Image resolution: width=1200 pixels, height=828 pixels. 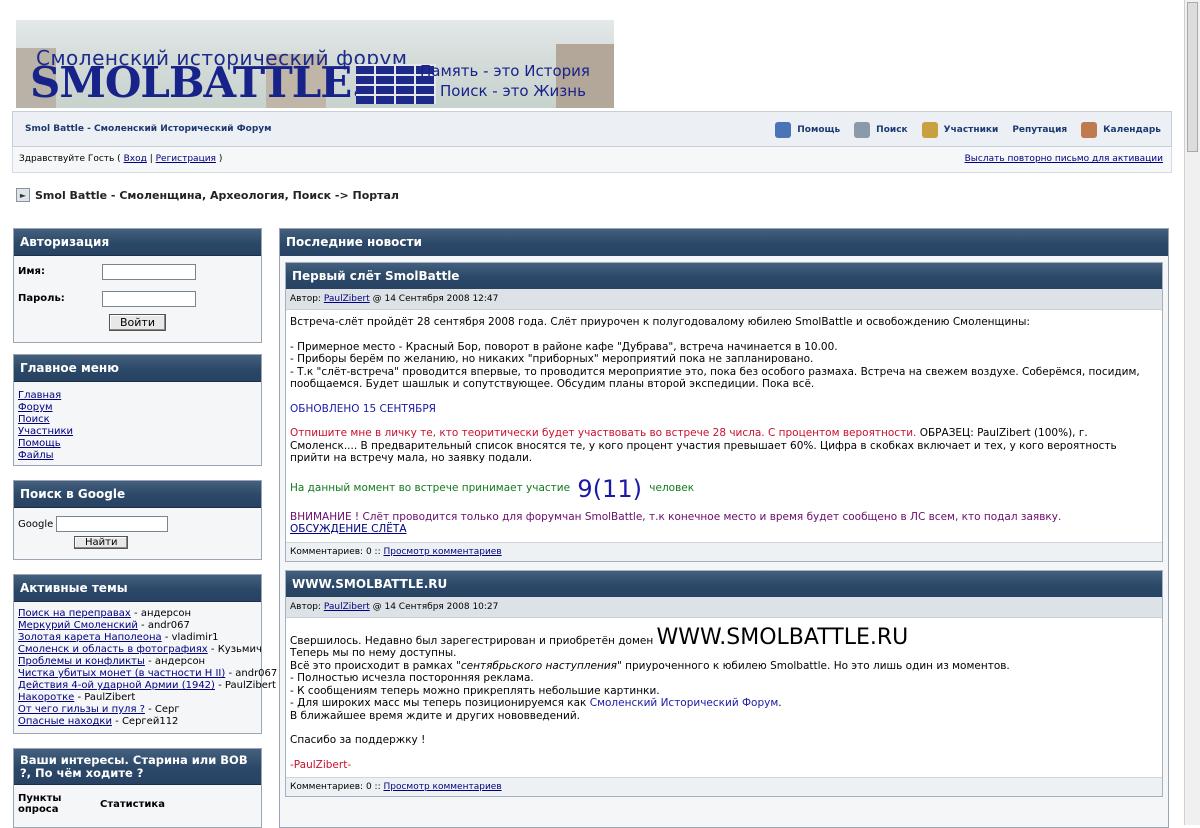 What do you see at coordinates (137, 494) in the screenshot?
I see `google-title: Поиск в Google` at bounding box center [137, 494].